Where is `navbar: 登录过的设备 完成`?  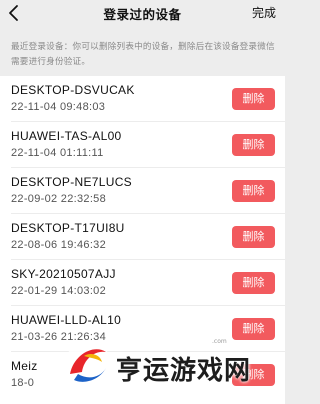
navbar: 登录过的设备 完成 is located at coordinates (142, 13).